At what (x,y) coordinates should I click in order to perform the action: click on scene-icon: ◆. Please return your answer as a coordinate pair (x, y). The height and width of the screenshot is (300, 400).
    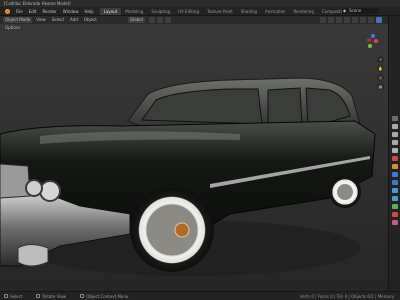
    Looking at the image, I should click on (345, 10).